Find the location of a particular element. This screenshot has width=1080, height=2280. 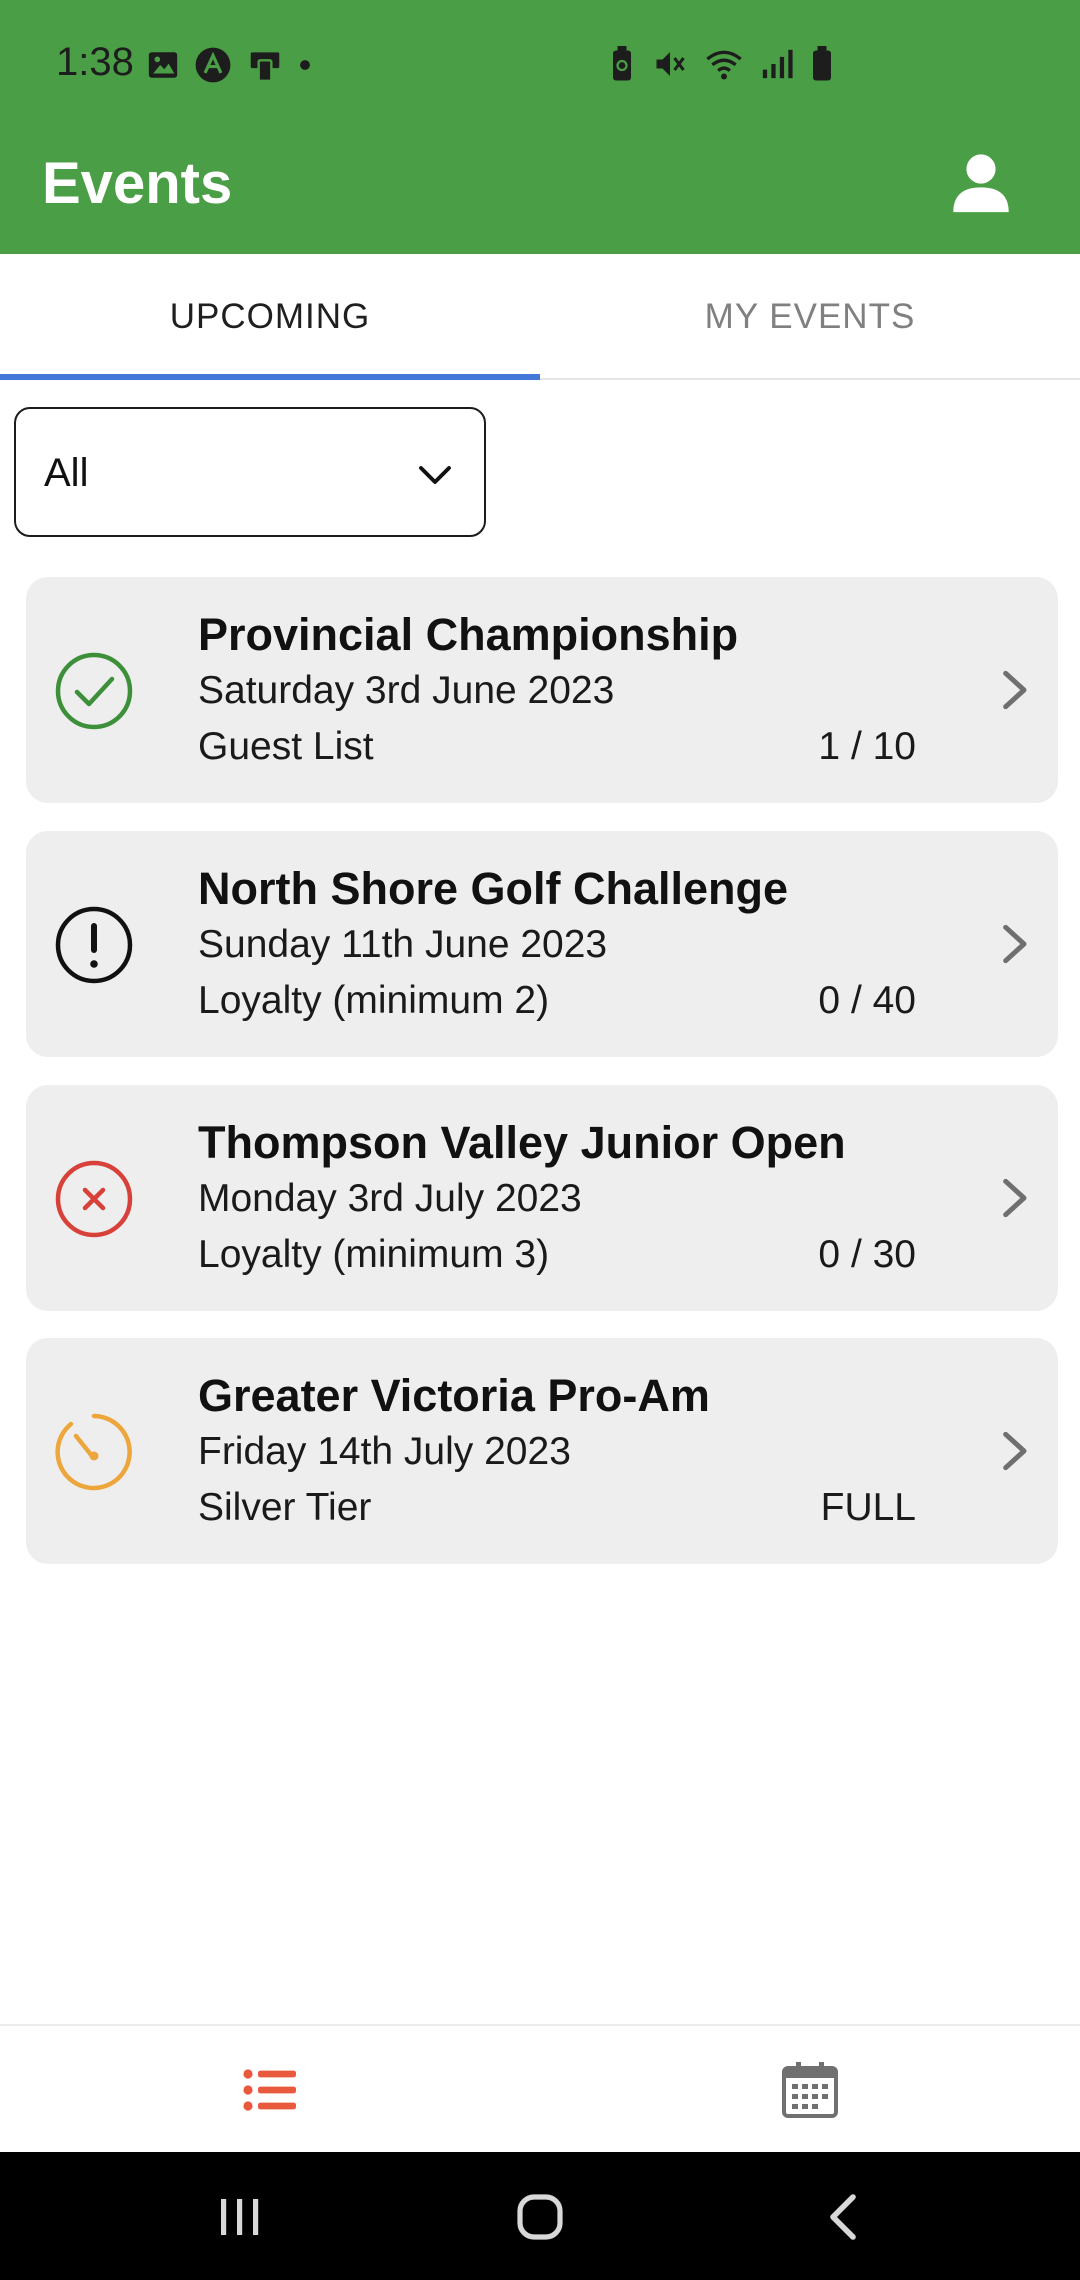

home-icon is located at coordinates (540, 2217).